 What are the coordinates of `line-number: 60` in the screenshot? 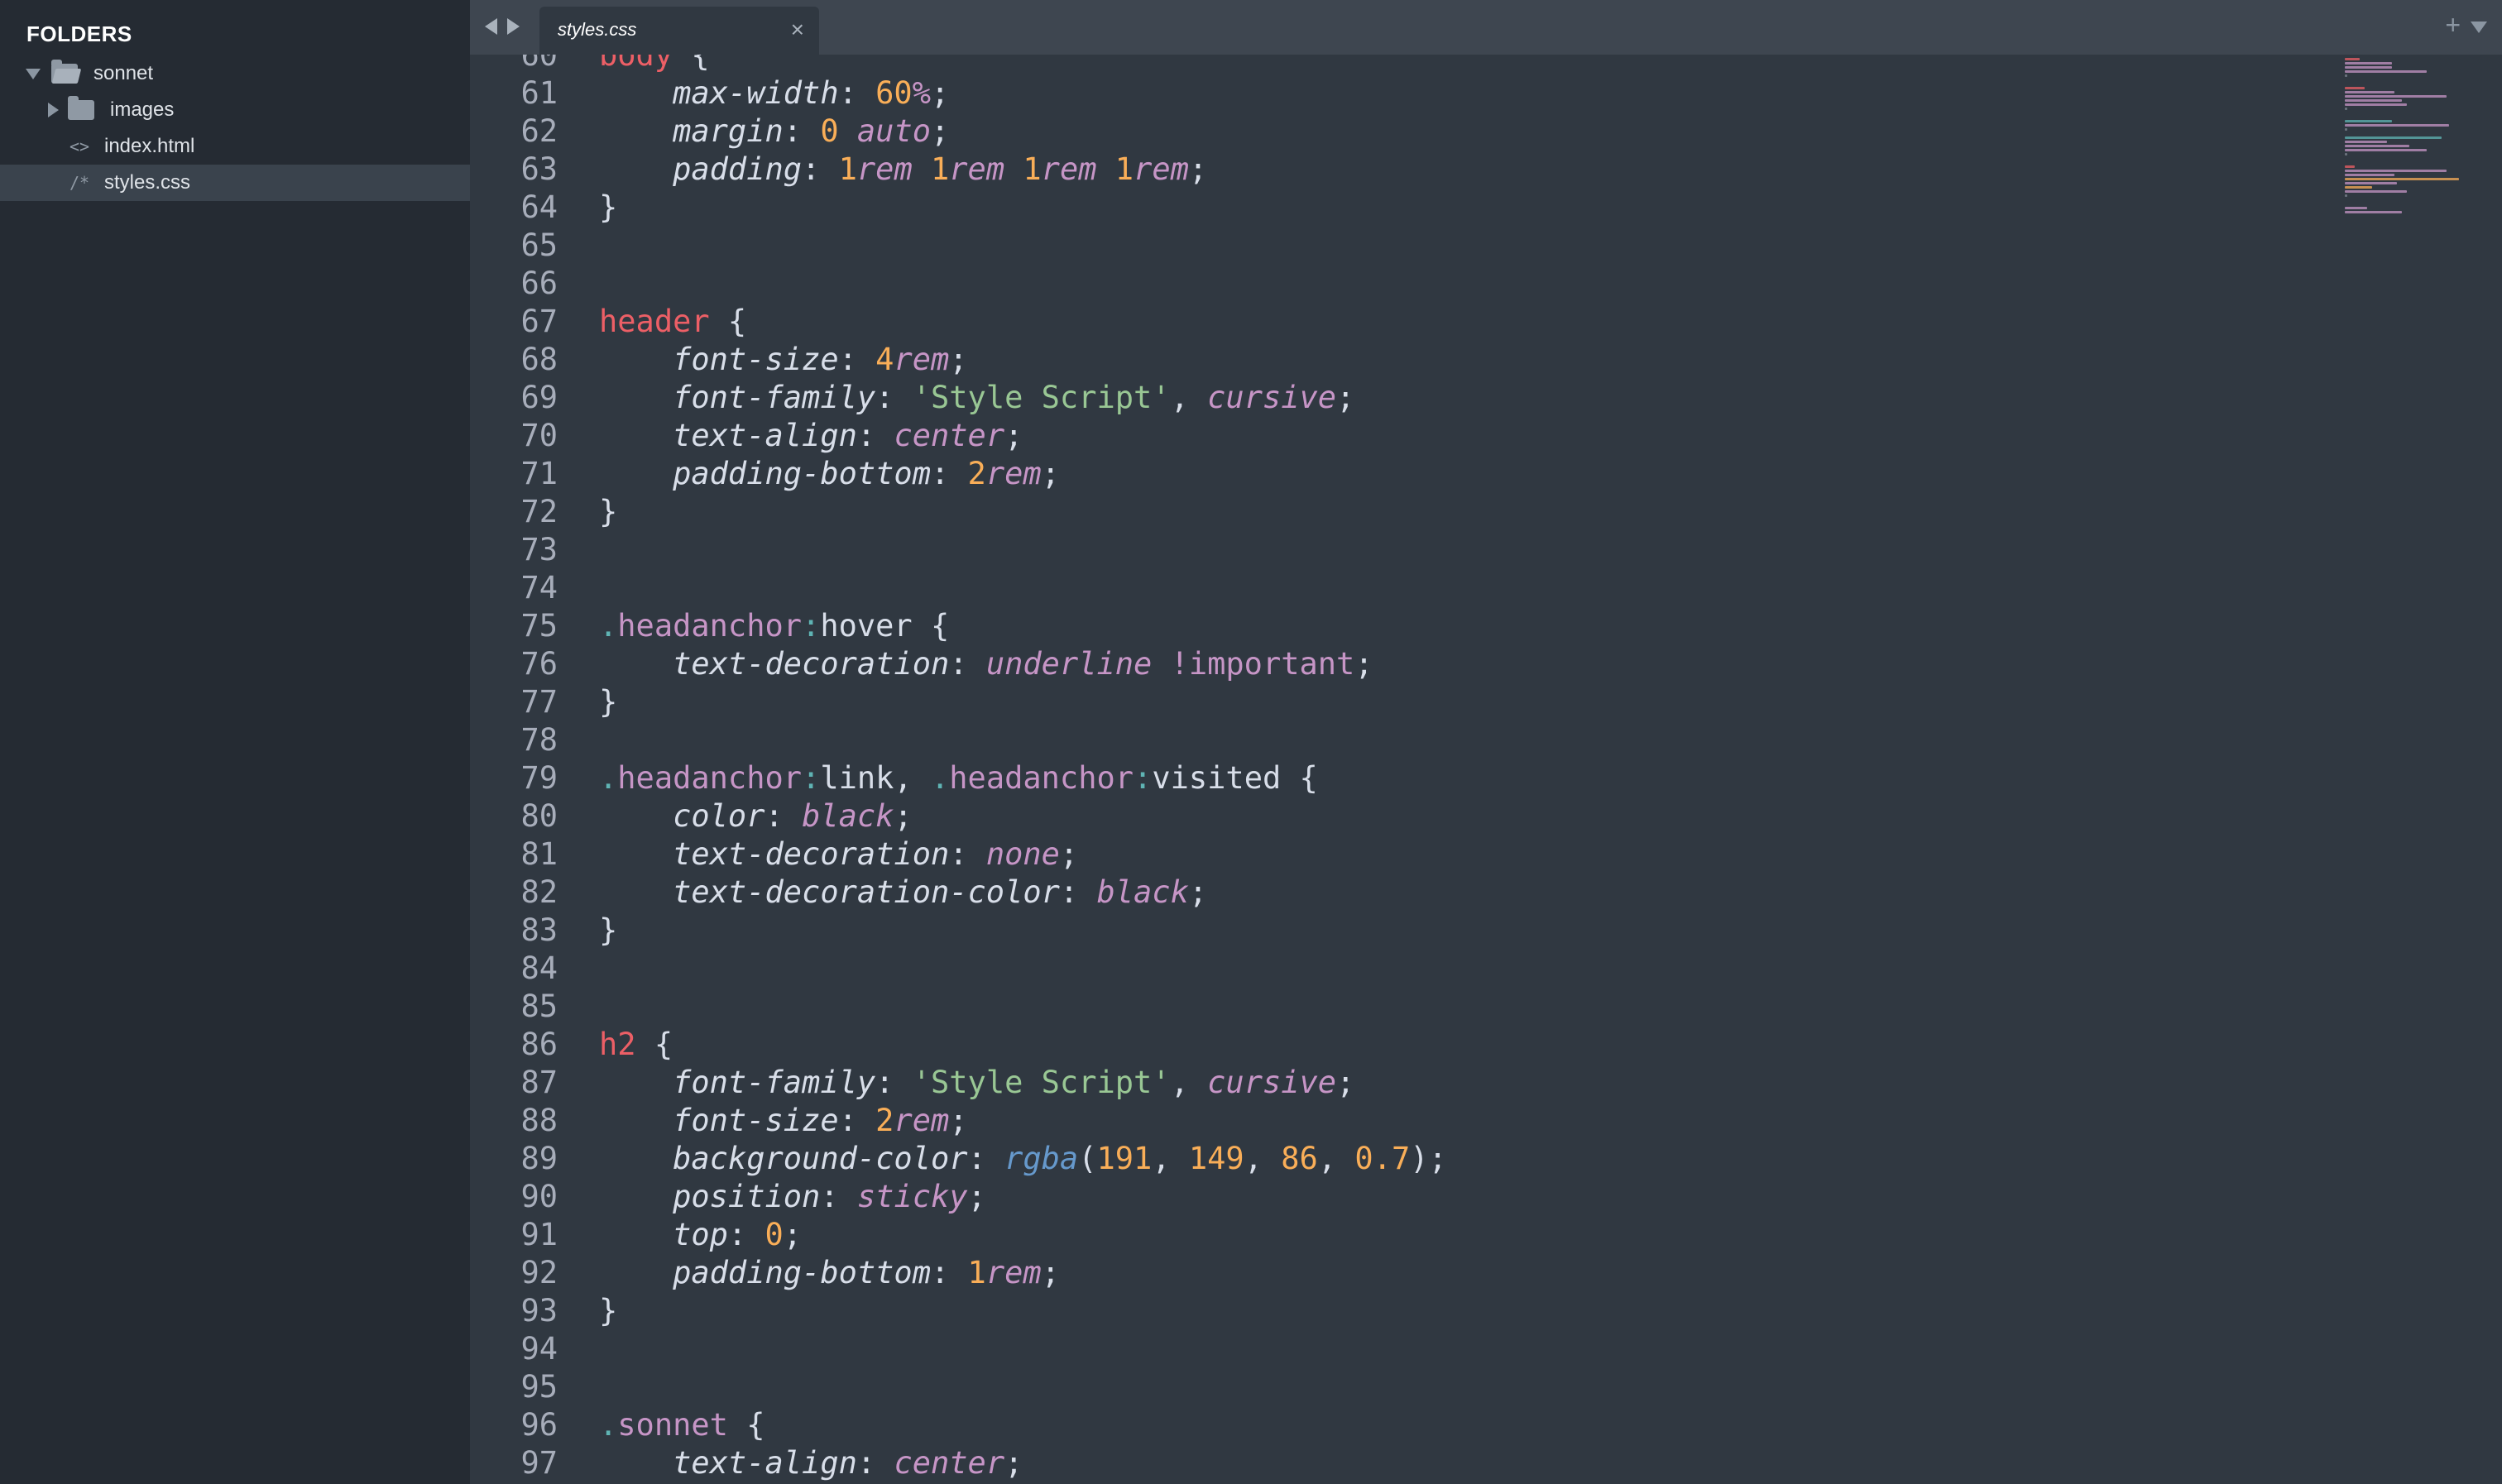 It's located at (539, 64).